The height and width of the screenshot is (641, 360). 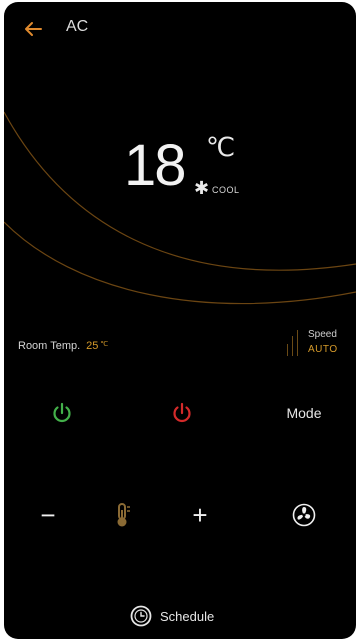 I want to click on minus-icon: −, so click(x=48, y=515).